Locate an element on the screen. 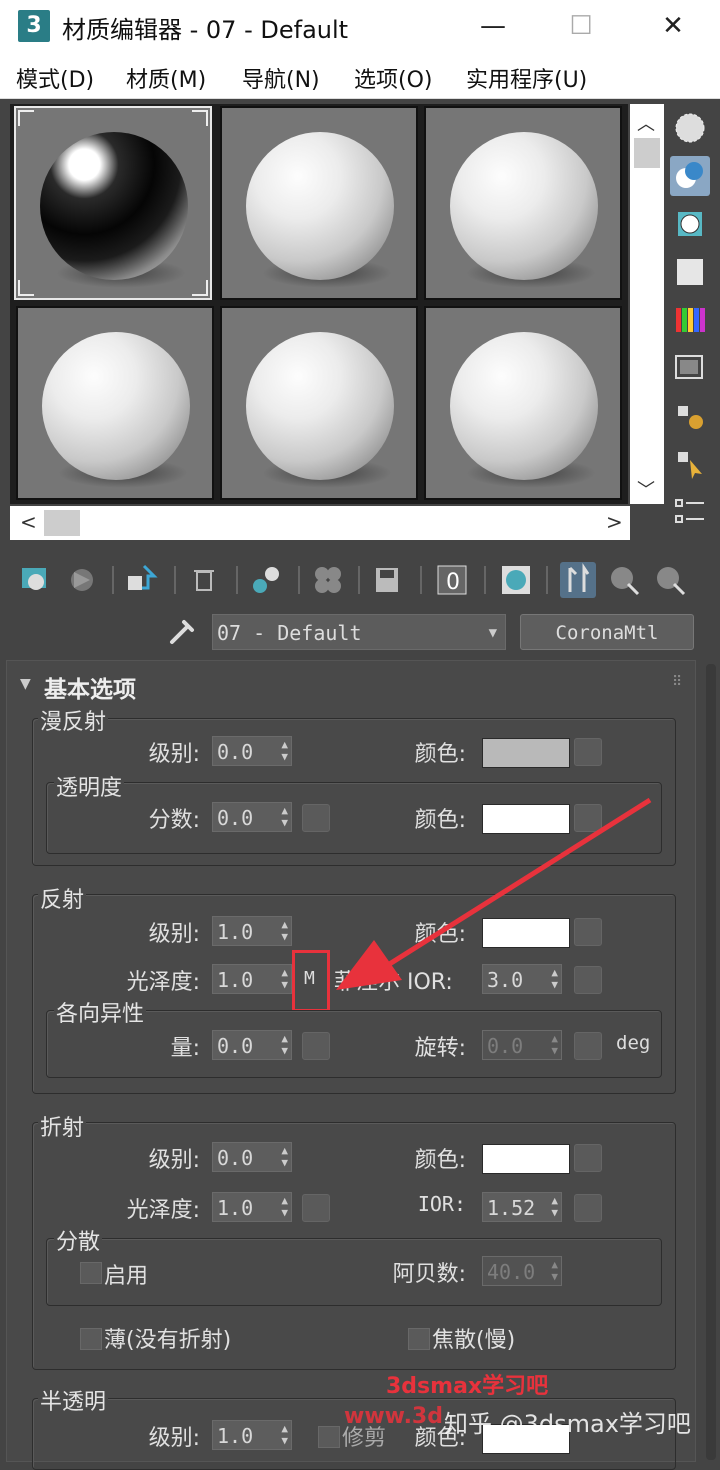 Image resolution: width=720 pixels, height=1470 pixels. menu-bar: 模式(D) 材质(M) 导航(N) 选项(O) 实用程序(U) is located at coordinates (360, 75).